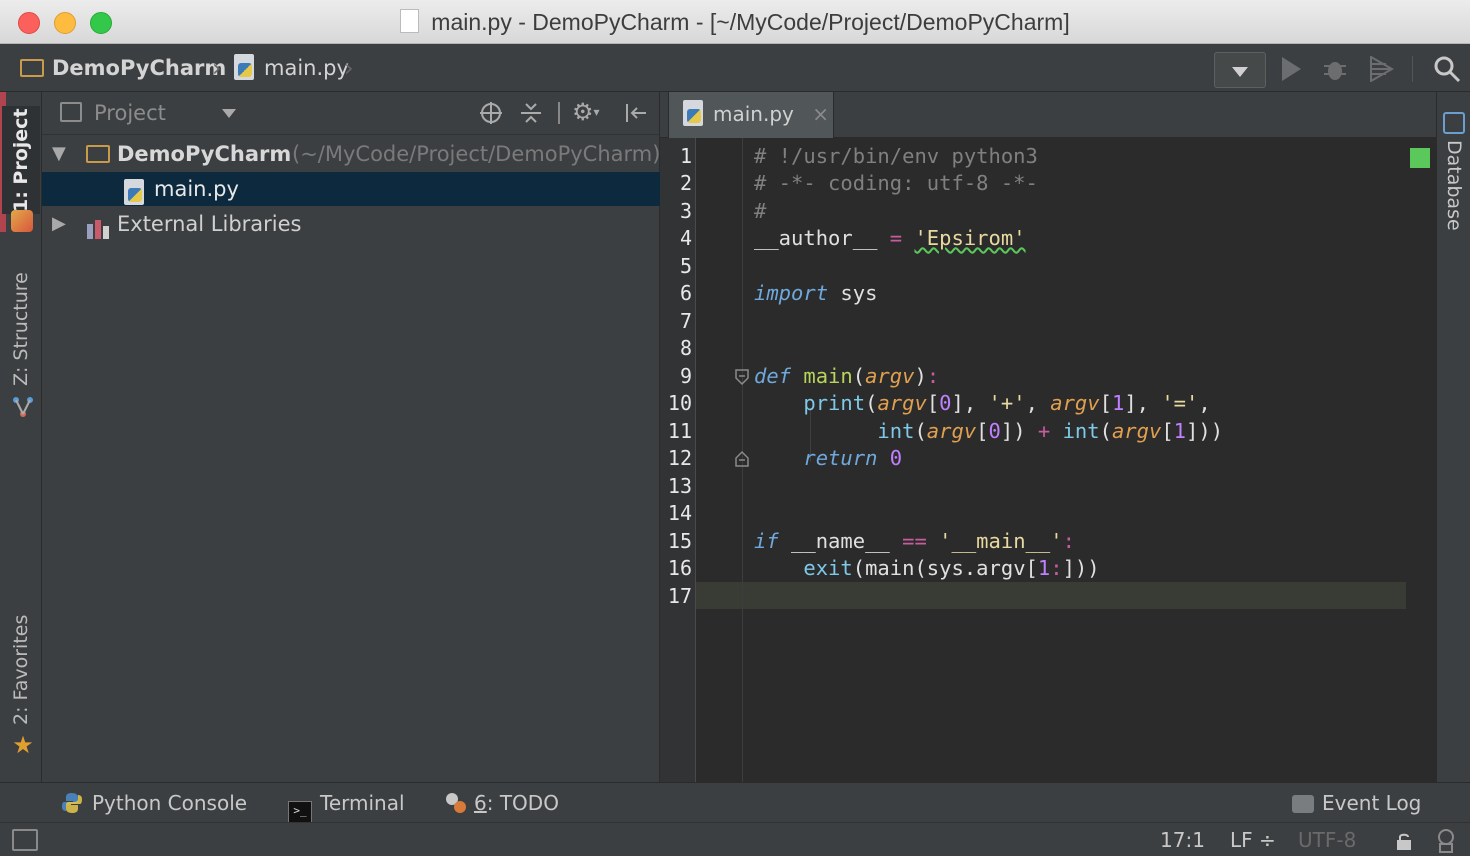 The height and width of the screenshot is (856, 1470). I want to click on tree-item-external-libraries: ▶ External Libraries, so click(351, 224).